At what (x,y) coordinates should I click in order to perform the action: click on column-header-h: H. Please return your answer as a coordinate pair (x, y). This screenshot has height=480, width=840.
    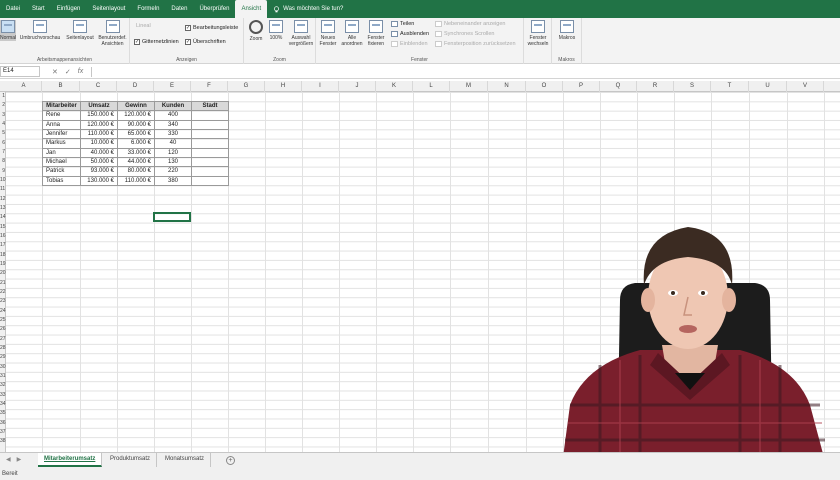
    Looking at the image, I should click on (283, 86).